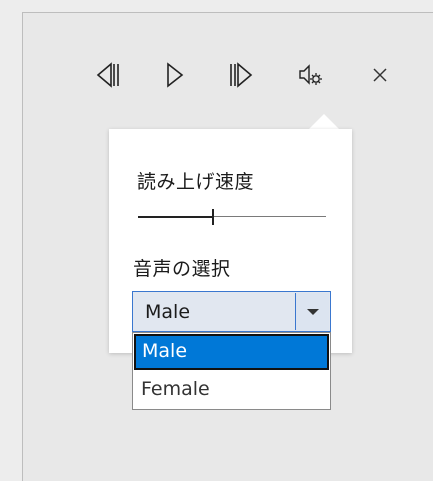 The image size is (433, 481). What do you see at coordinates (231, 352) in the screenshot?
I see `voice-option-male: Male` at bounding box center [231, 352].